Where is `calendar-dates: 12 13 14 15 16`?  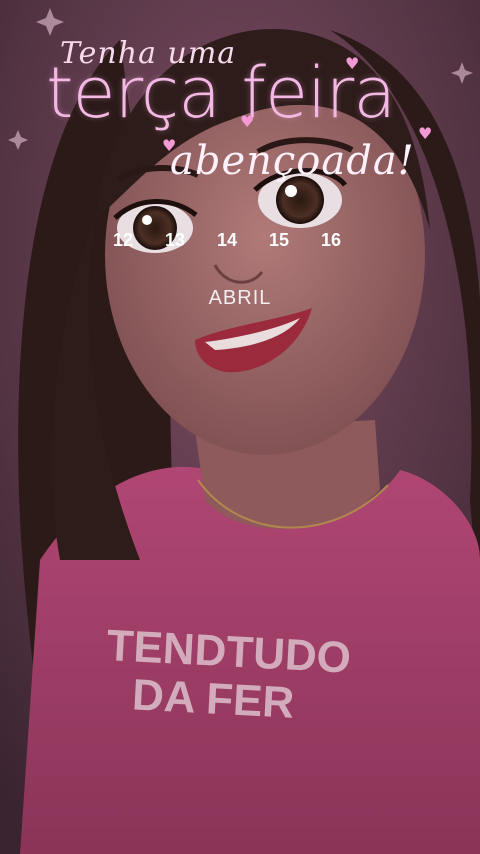
calendar-dates: 12 13 14 15 16 is located at coordinates (227, 240).